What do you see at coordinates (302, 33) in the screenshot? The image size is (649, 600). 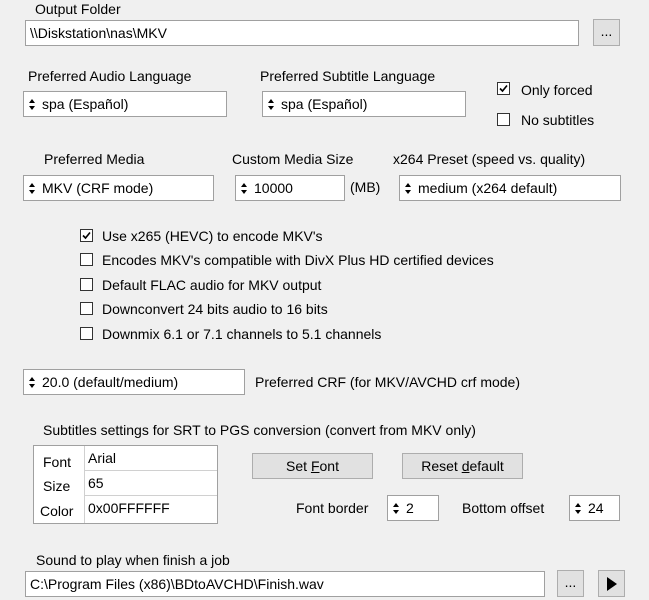 I see `output-folder-input: \\Diskstation\nas\MKV` at bounding box center [302, 33].